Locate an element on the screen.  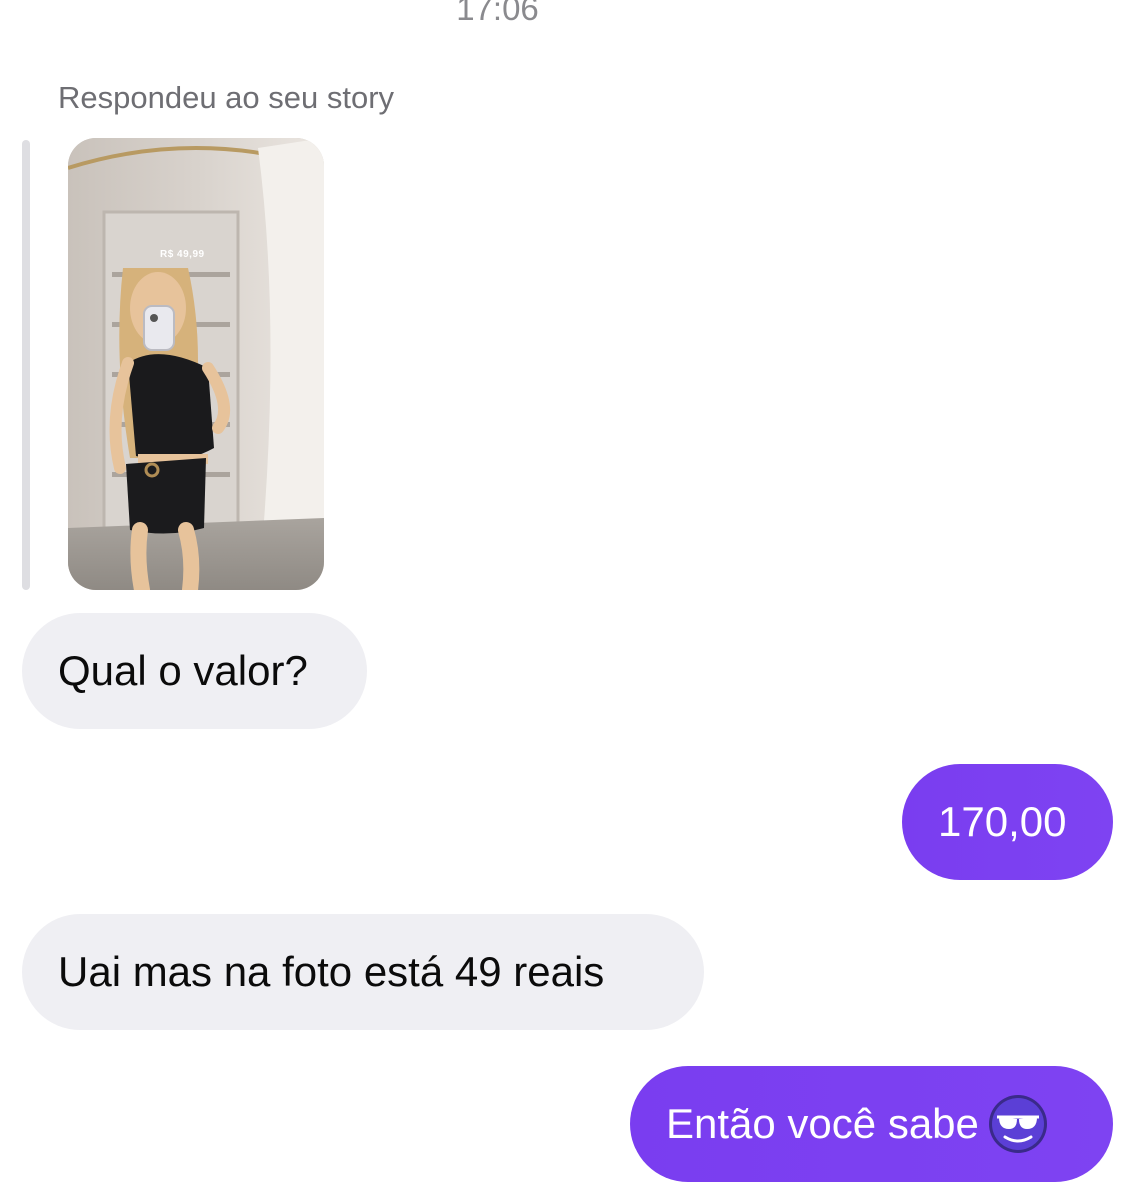
message-text: 170,00 is located at coordinates (1002, 821).